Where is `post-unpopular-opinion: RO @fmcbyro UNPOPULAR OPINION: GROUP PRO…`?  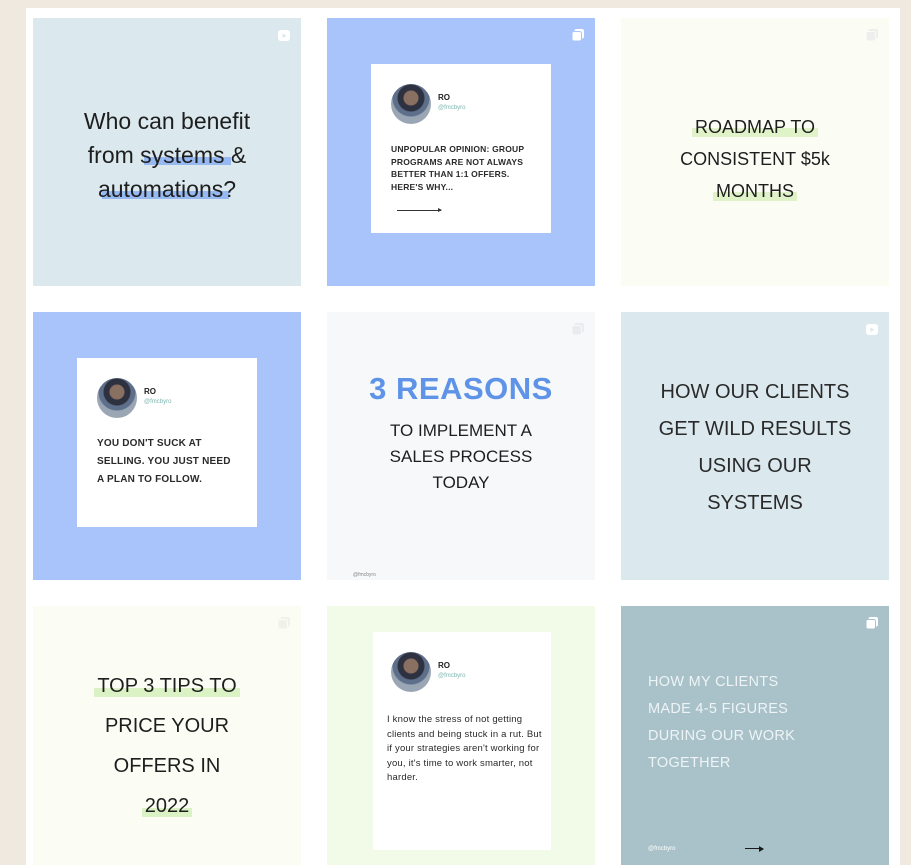
post-unpopular-opinion: RO @fmcbyro UNPOPULAR OPINION: GROUP PRO… is located at coordinates (461, 152).